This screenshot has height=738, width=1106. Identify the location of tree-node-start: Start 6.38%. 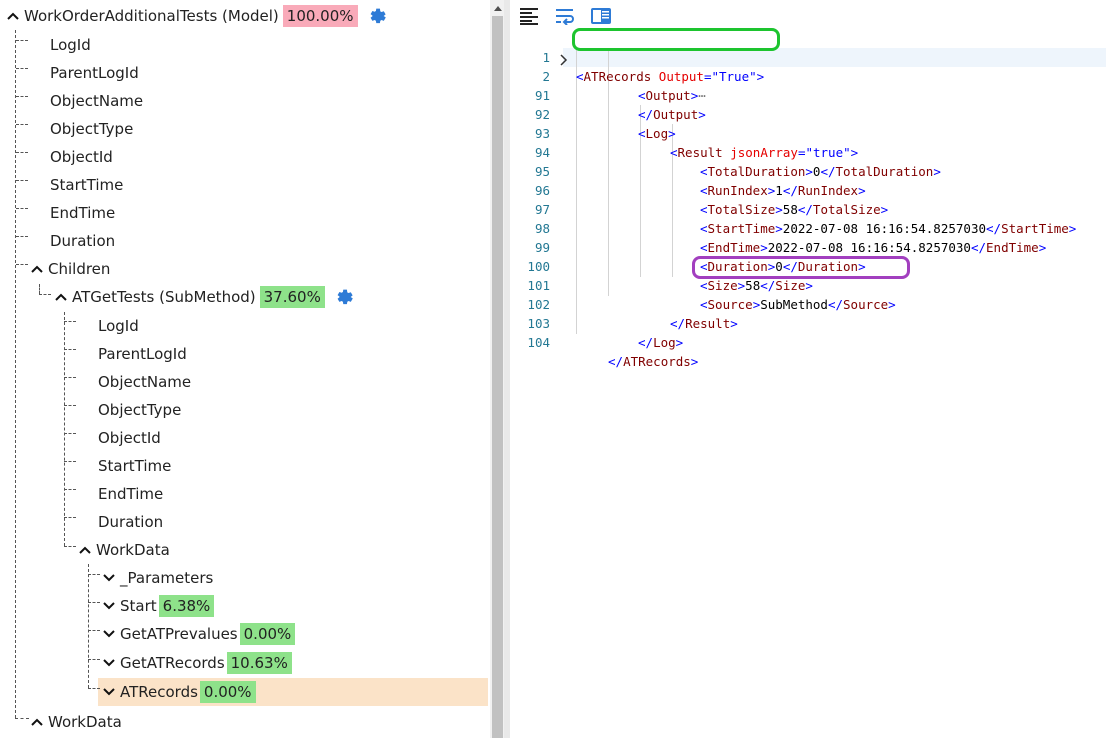
(157, 606).